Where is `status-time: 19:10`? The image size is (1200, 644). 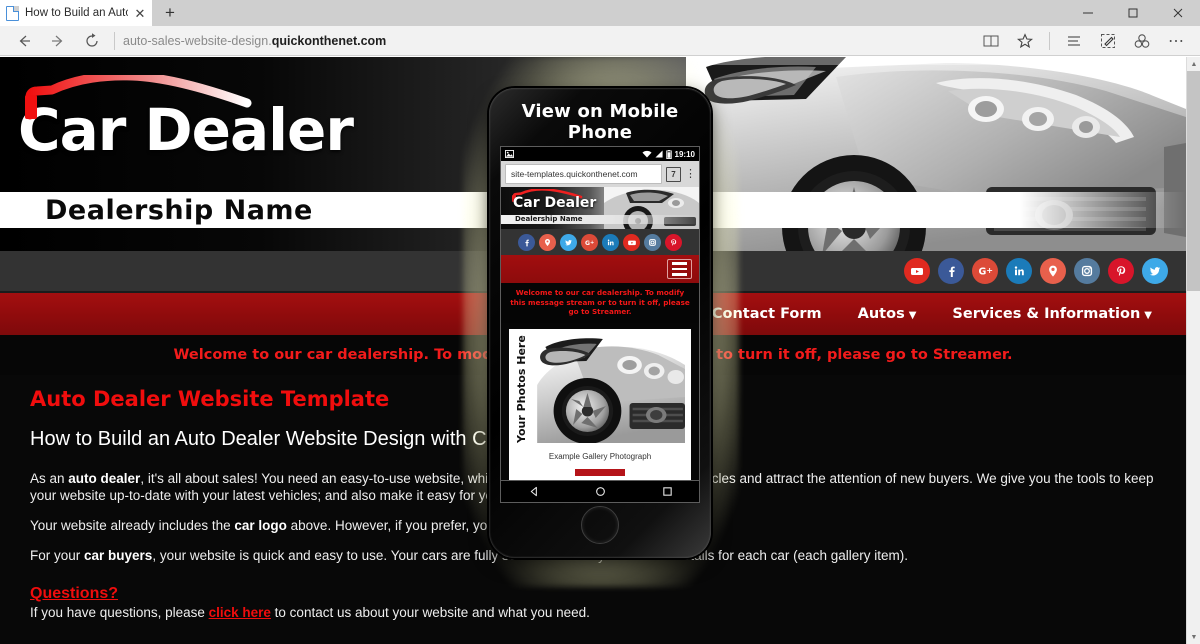 status-time: 19:10 is located at coordinates (684, 154).